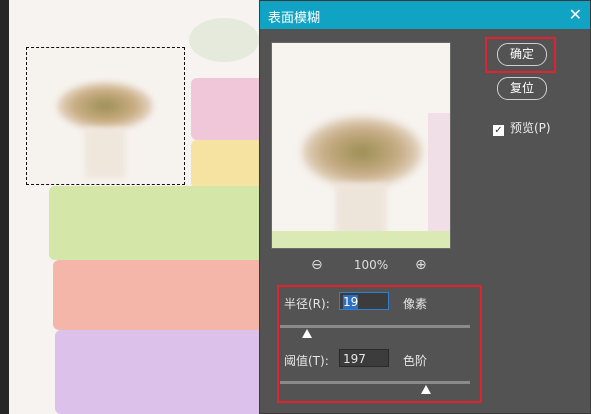 The image size is (591, 414). Describe the element at coordinates (307, 304) in the screenshot. I see `radius-label: 半径(R):` at that location.